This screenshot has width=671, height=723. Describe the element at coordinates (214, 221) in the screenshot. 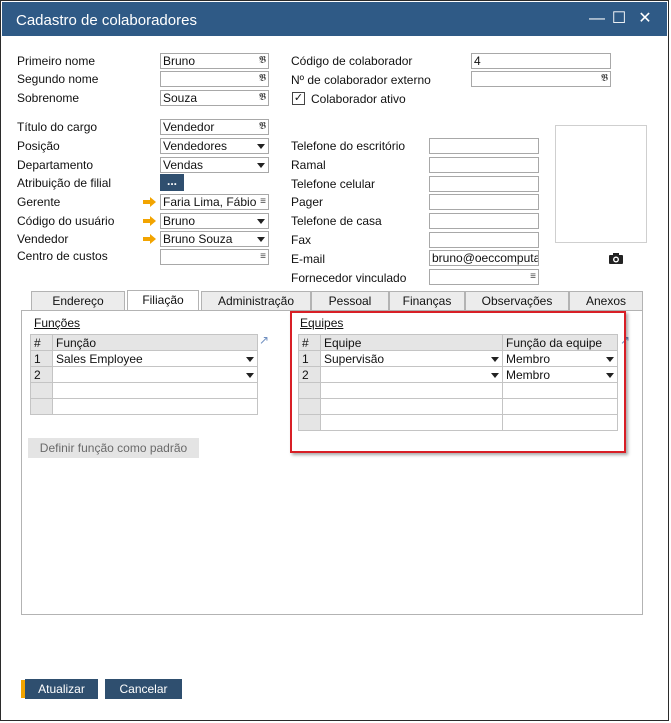

I see `user-code-dropdown: Bruno` at that location.